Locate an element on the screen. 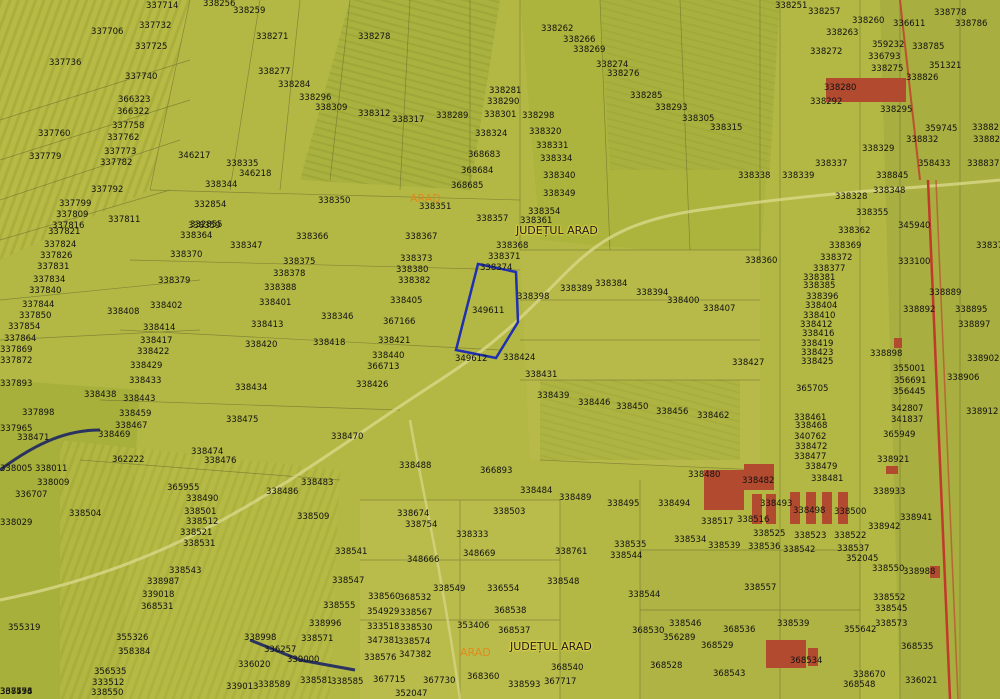  parcel-label: 354929 is located at coordinates (383, 612).